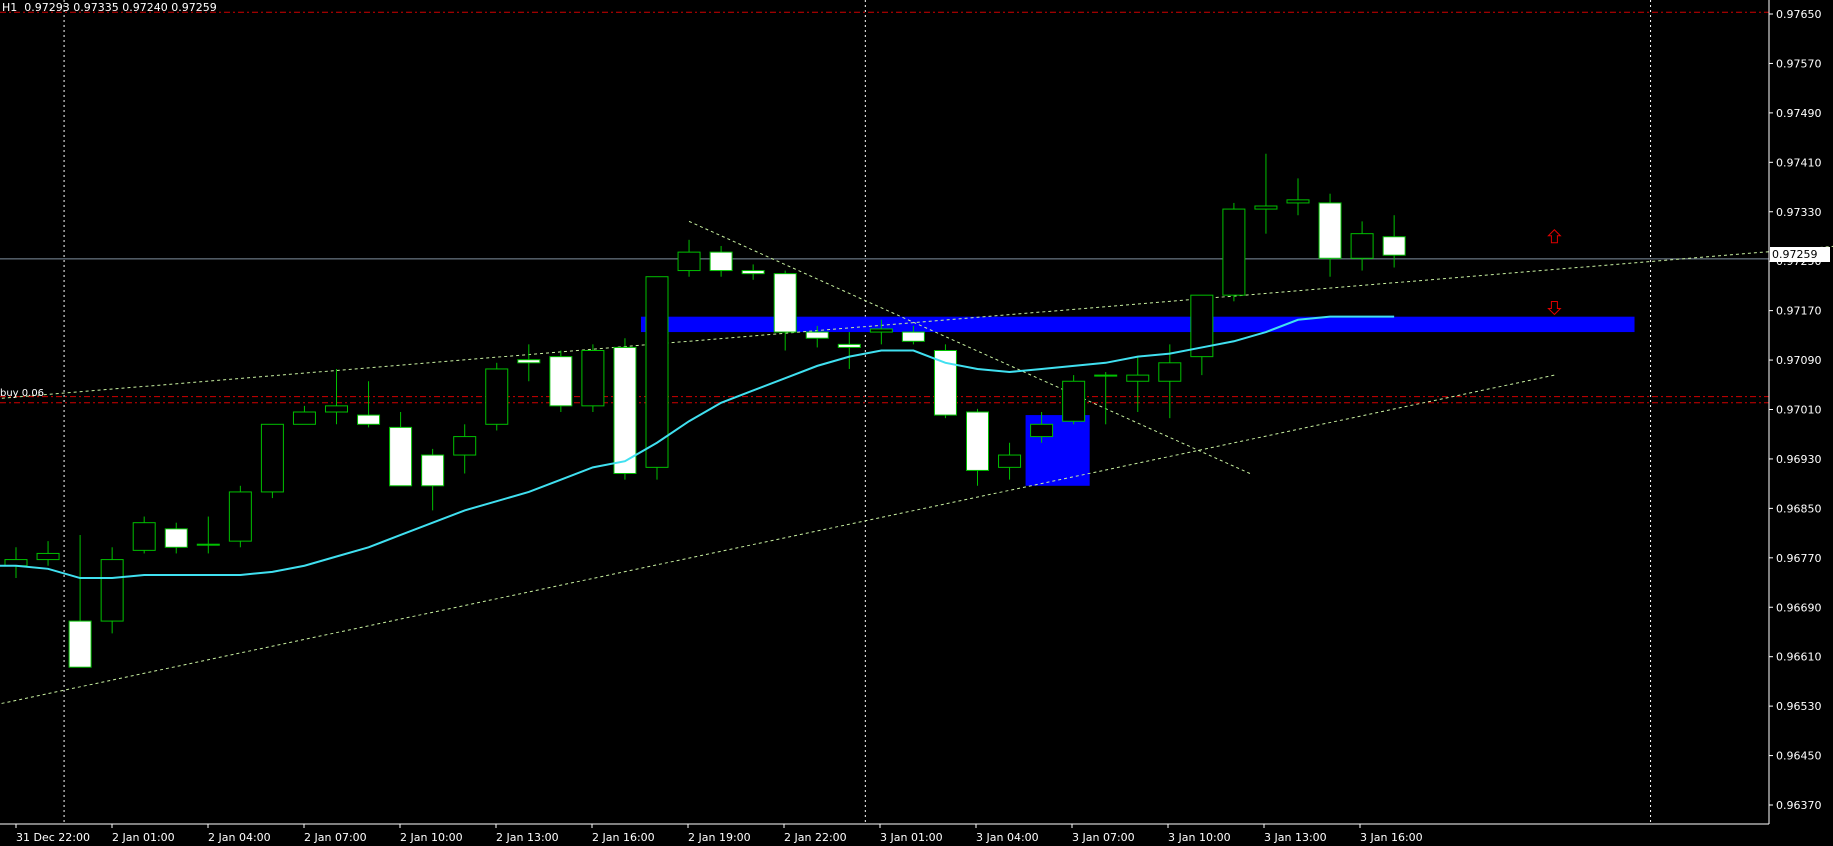 Image resolution: width=1833 pixels, height=846 pixels. What do you see at coordinates (120, 7) in the screenshot?
I see `ohlc-values: 0.97293 0.97335 0.97240 0.97259` at bounding box center [120, 7].